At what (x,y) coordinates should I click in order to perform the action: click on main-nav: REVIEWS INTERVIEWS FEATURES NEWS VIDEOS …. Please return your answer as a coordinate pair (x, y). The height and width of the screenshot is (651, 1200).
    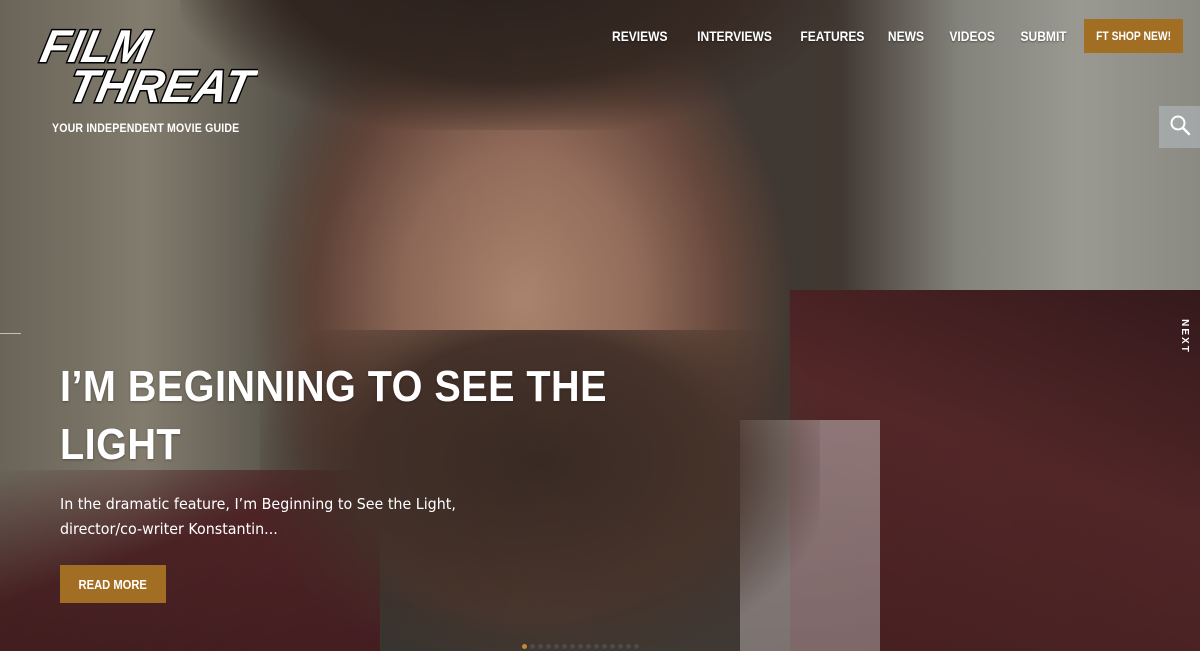
    Looking at the image, I should click on (835, 36).